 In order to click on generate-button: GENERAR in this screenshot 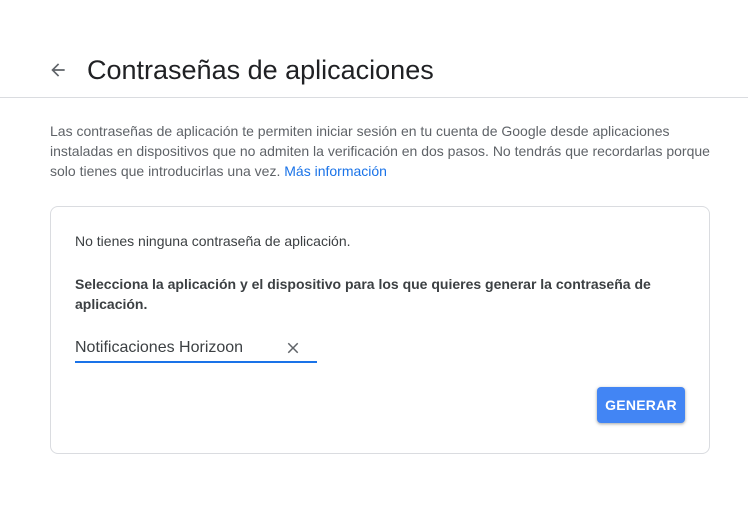, I will do `click(641, 405)`.